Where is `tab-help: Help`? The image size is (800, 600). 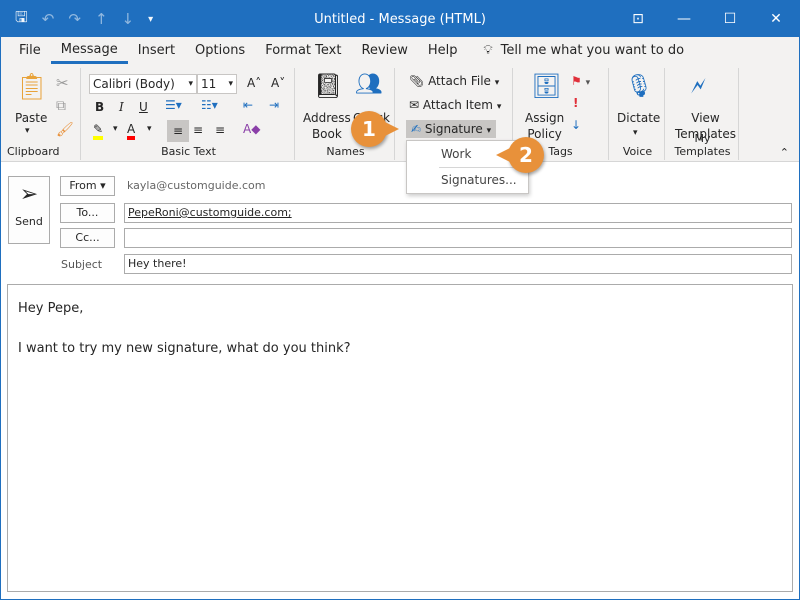 tab-help: Help is located at coordinates (443, 51).